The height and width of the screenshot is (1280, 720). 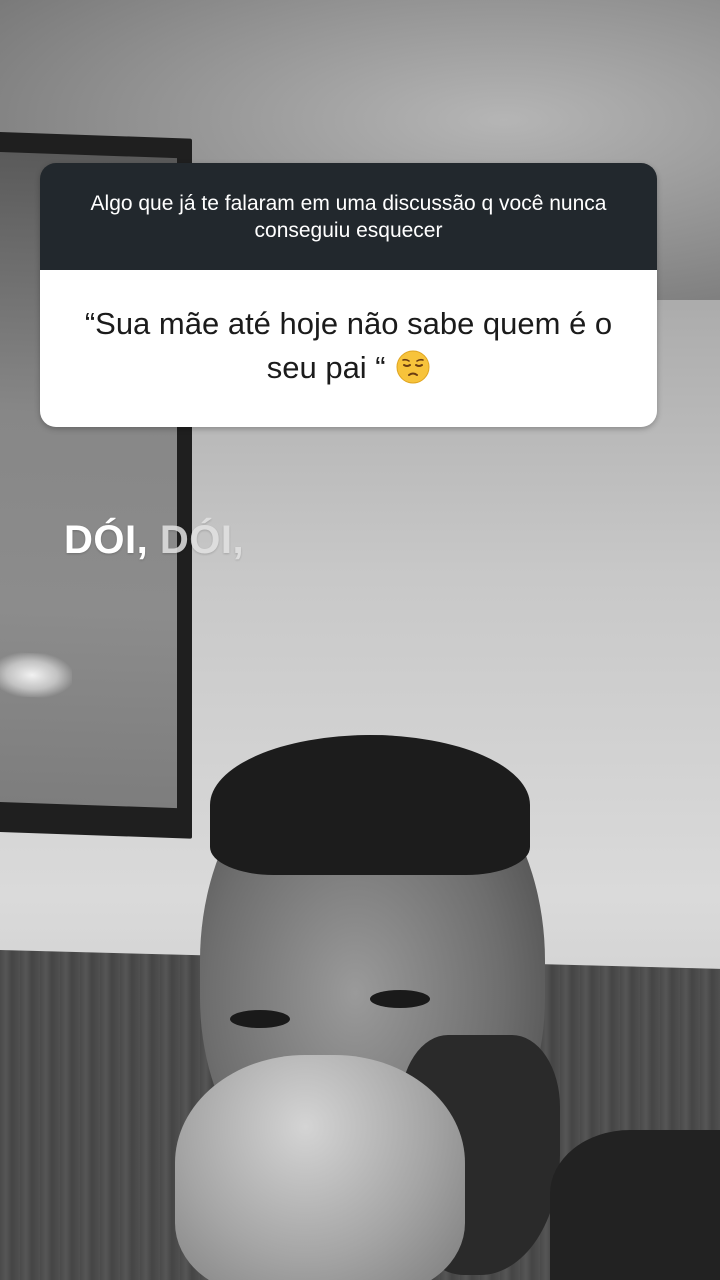 I want to click on person-eye-left, so click(x=260, y=1019).